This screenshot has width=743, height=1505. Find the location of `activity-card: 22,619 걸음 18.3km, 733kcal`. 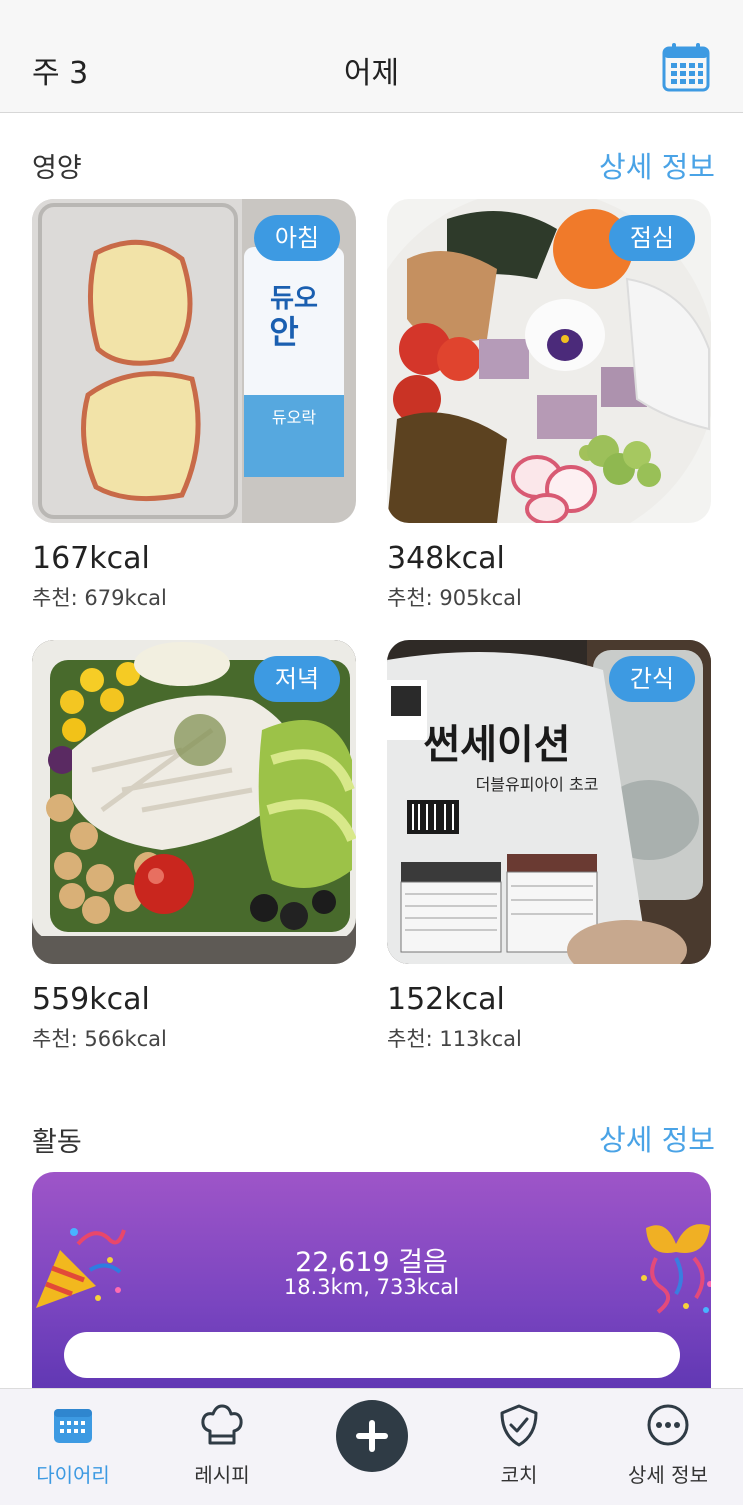

activity-card: 22,619 걸음 18.3km, 733kcal is located at coordinates (371, 1292).